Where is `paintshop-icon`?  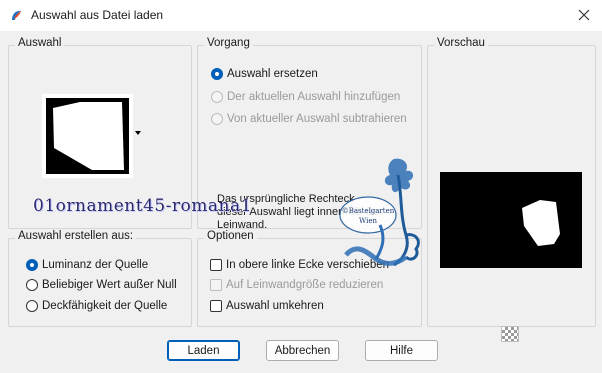
paintshop-icon is located at coordinates (16, 15).